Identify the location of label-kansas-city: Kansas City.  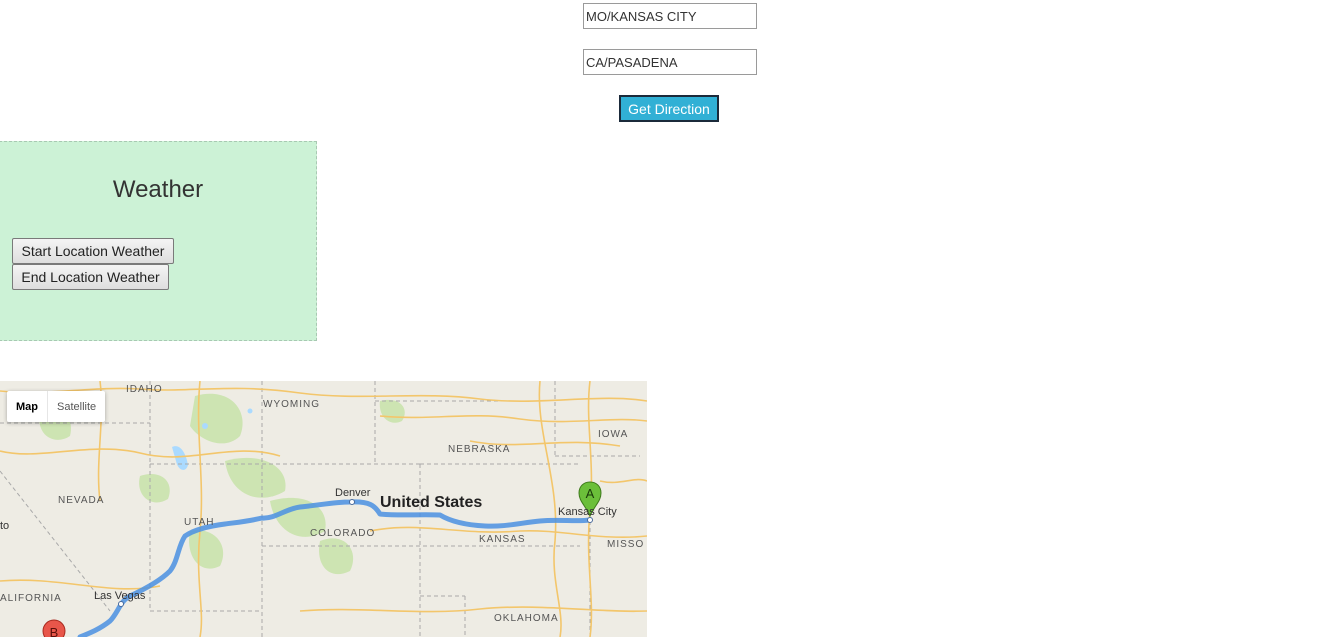
(587, 512).